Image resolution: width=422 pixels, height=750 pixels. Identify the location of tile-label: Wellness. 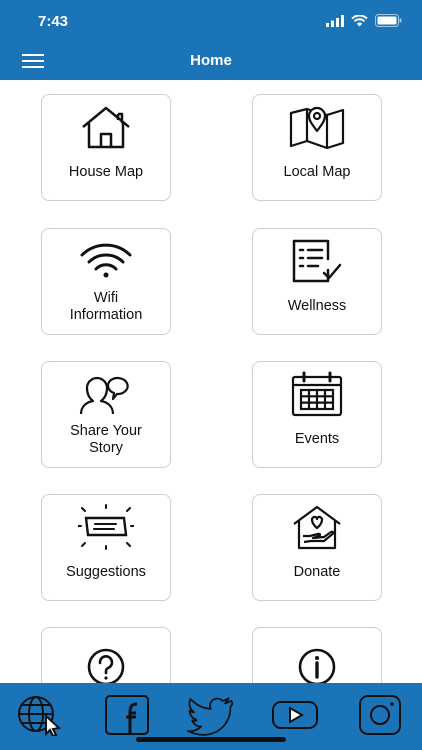
(317, 306).